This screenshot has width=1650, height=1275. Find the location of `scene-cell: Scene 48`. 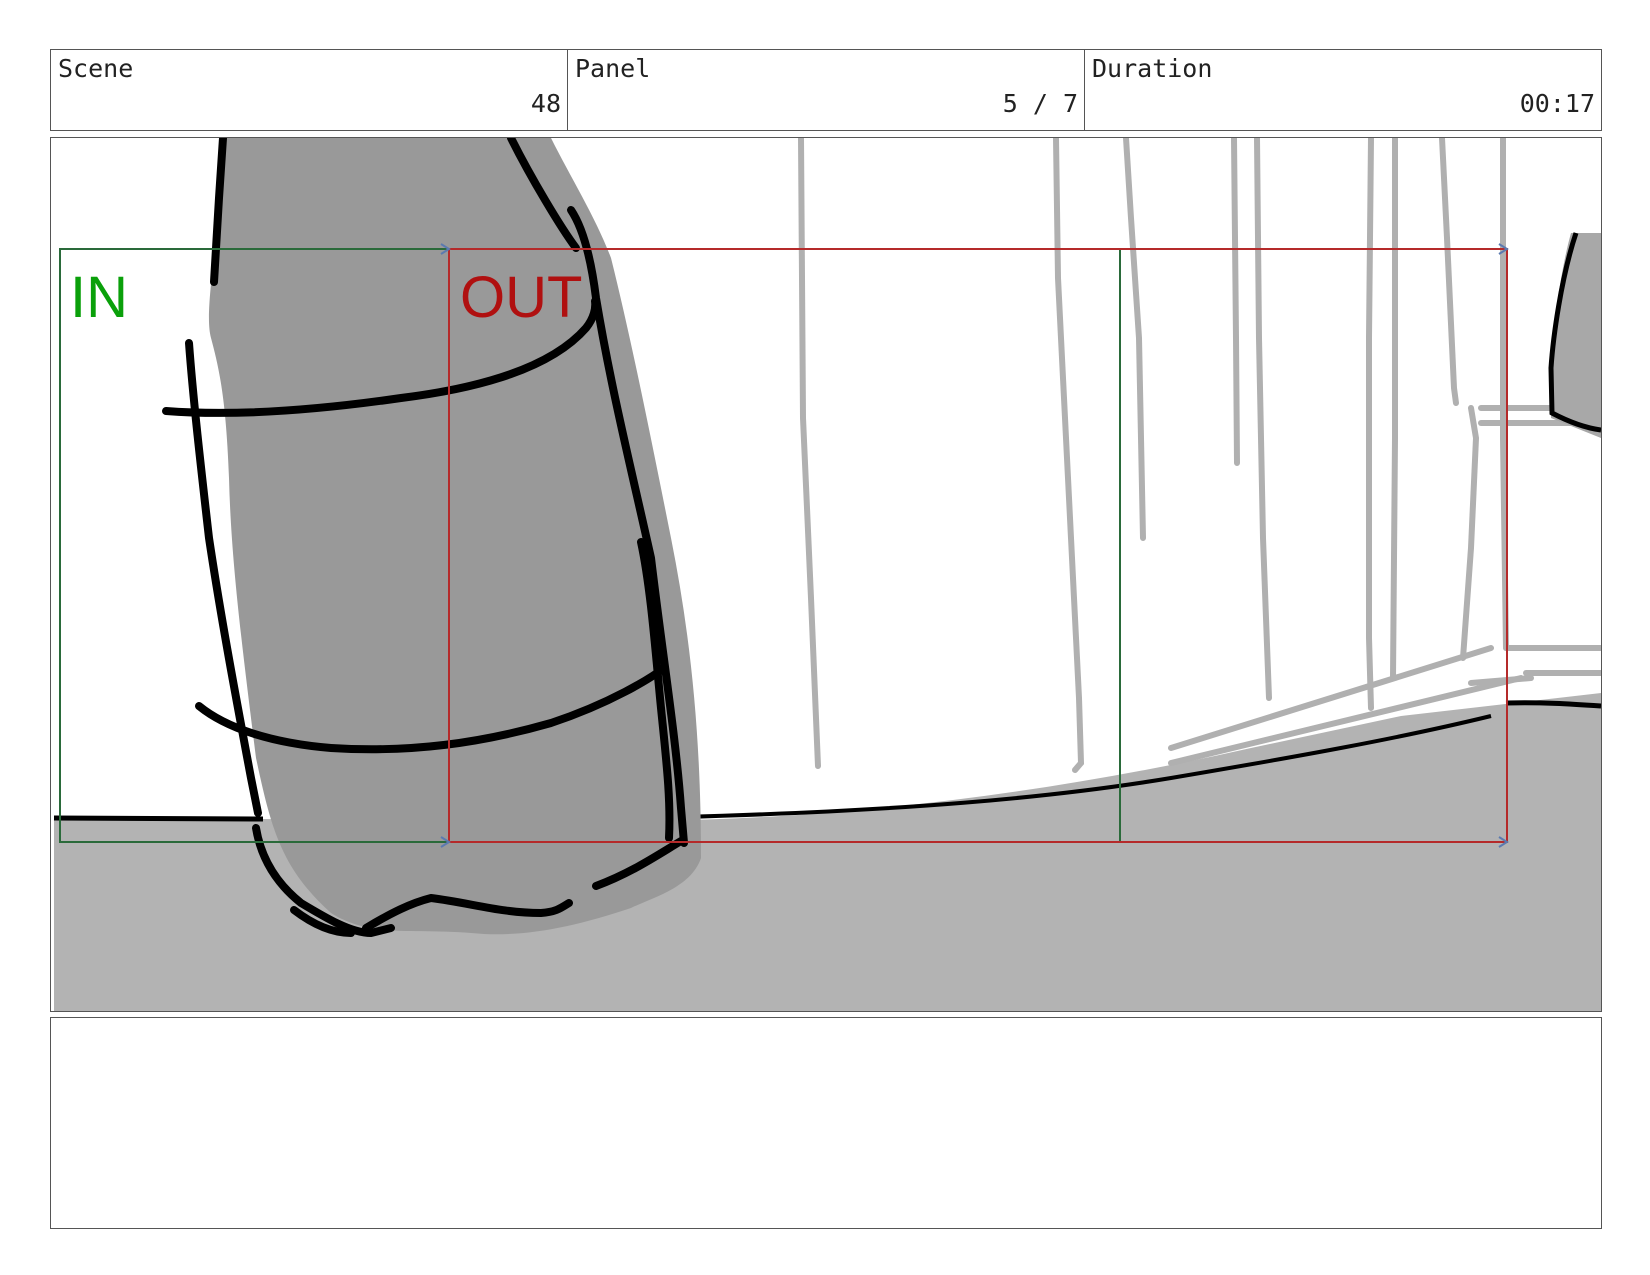

scene-cell: Scene 48 is located at coordinates (309, 90).